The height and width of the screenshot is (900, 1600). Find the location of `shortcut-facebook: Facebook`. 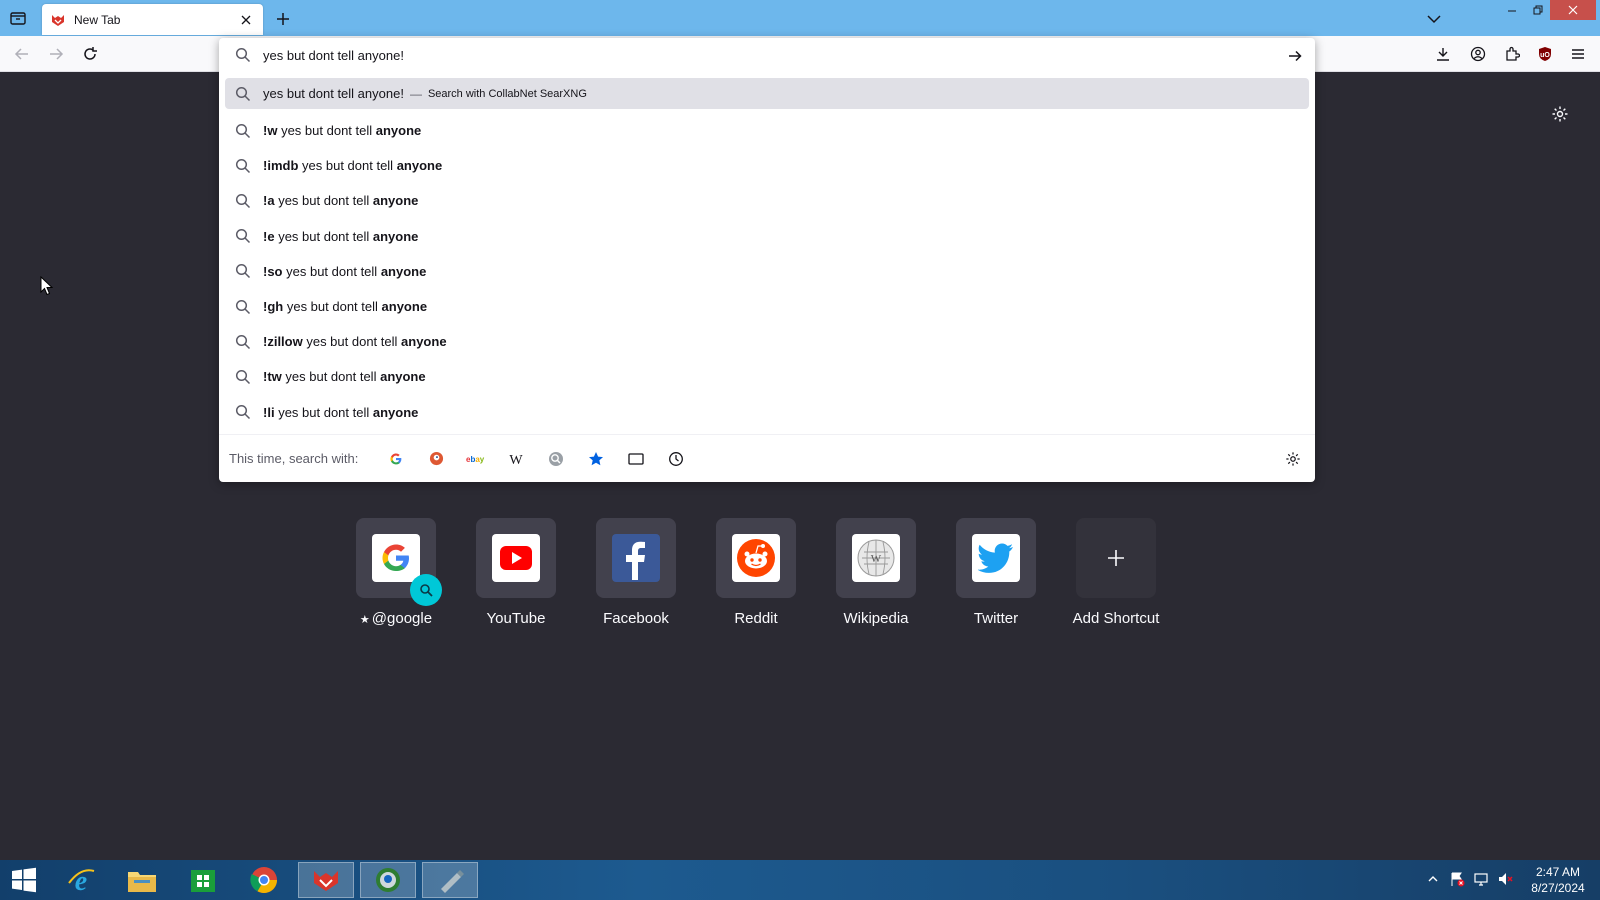

shortcut-facebook: Facebook is located at coordinates (636, 572).